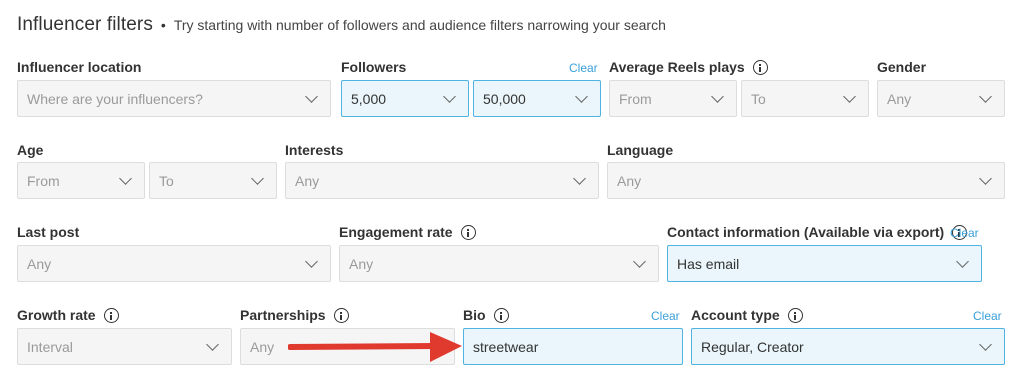 This screenshot has width=1021, height=381. Describe the element at coordinates (124, 346) in the screenshot. I see `growth-rate-select: Interval` at that location.